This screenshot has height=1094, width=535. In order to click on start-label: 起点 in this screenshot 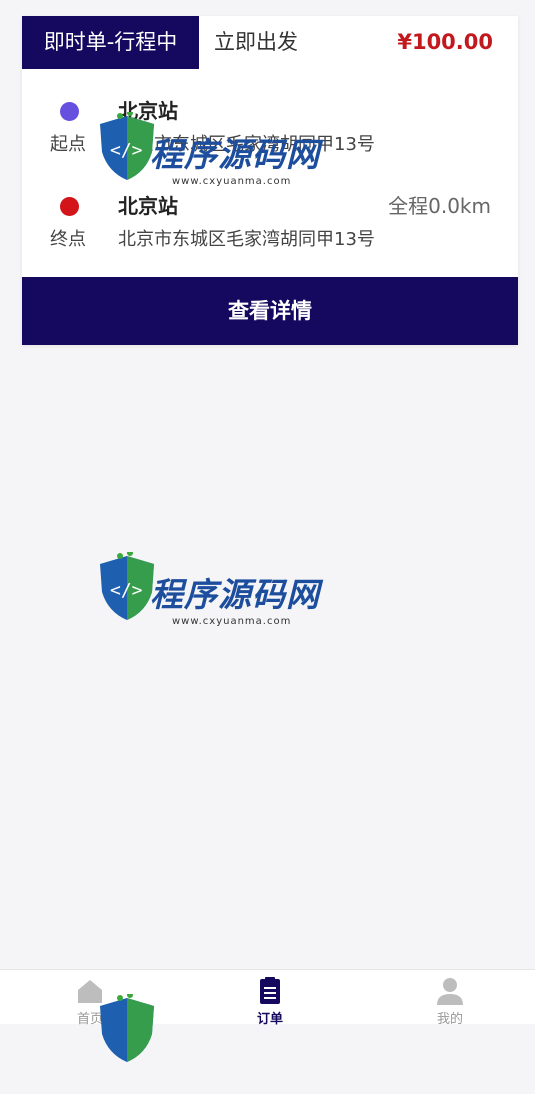, I will do `click(68, 144)`.